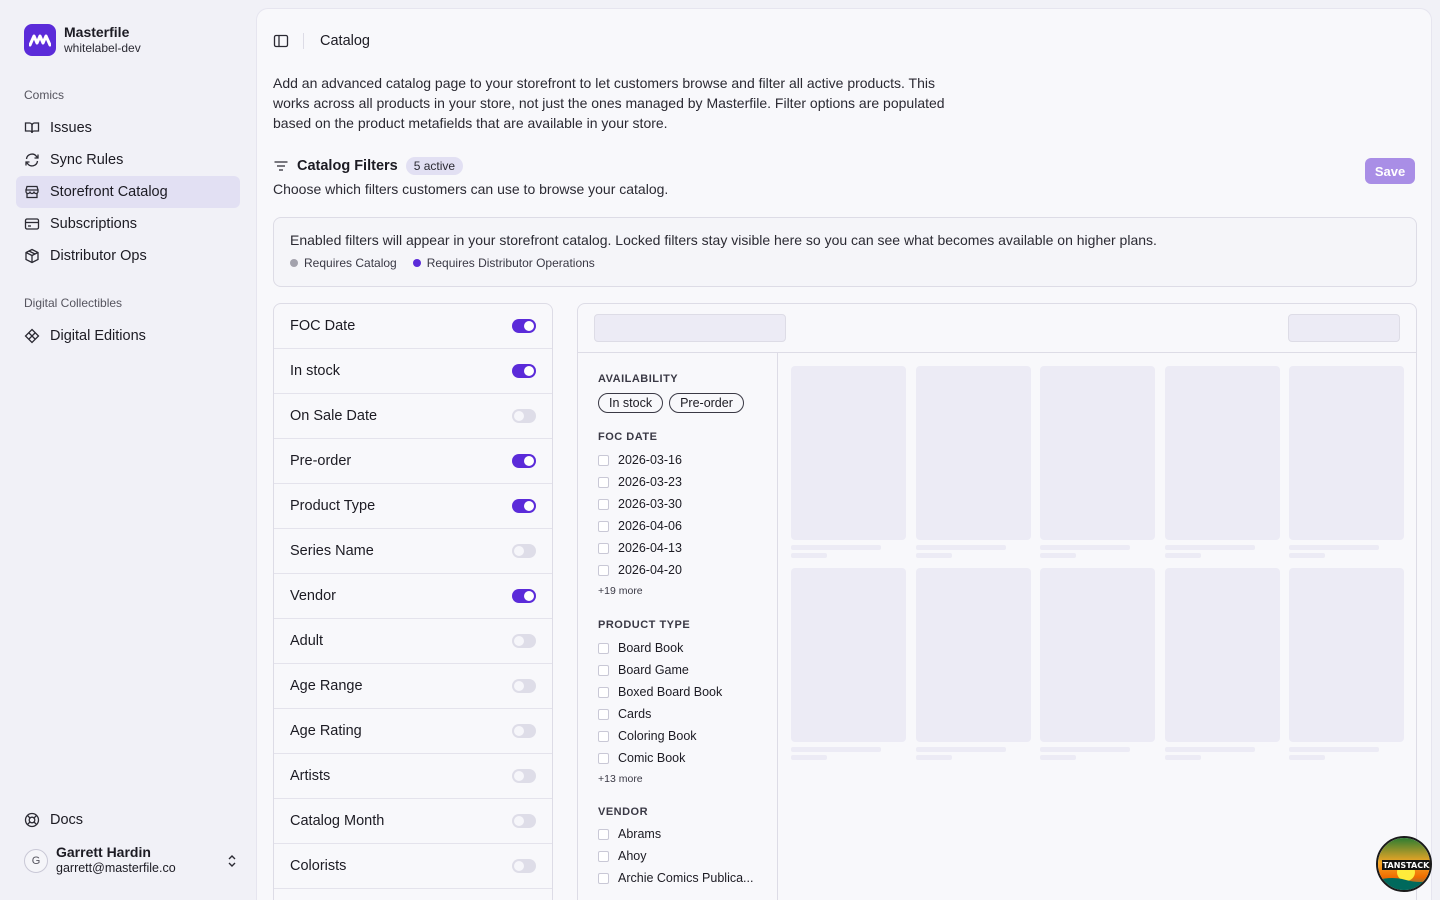 The height and width of the screenshot is (900, 1440). I want to click on sidebar-item-distributor-ops: Distributor Ops, so click(128, 256).